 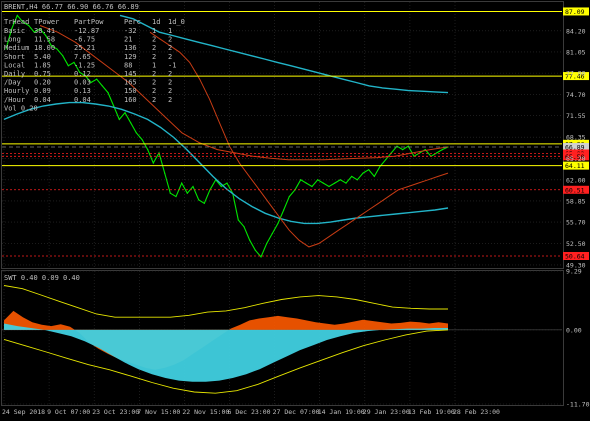 What do you see at coordinates (205, 412) in the screenshot?
I see `time-tick-label: 22 Nov 15:00` at bounding box center [205, 412].